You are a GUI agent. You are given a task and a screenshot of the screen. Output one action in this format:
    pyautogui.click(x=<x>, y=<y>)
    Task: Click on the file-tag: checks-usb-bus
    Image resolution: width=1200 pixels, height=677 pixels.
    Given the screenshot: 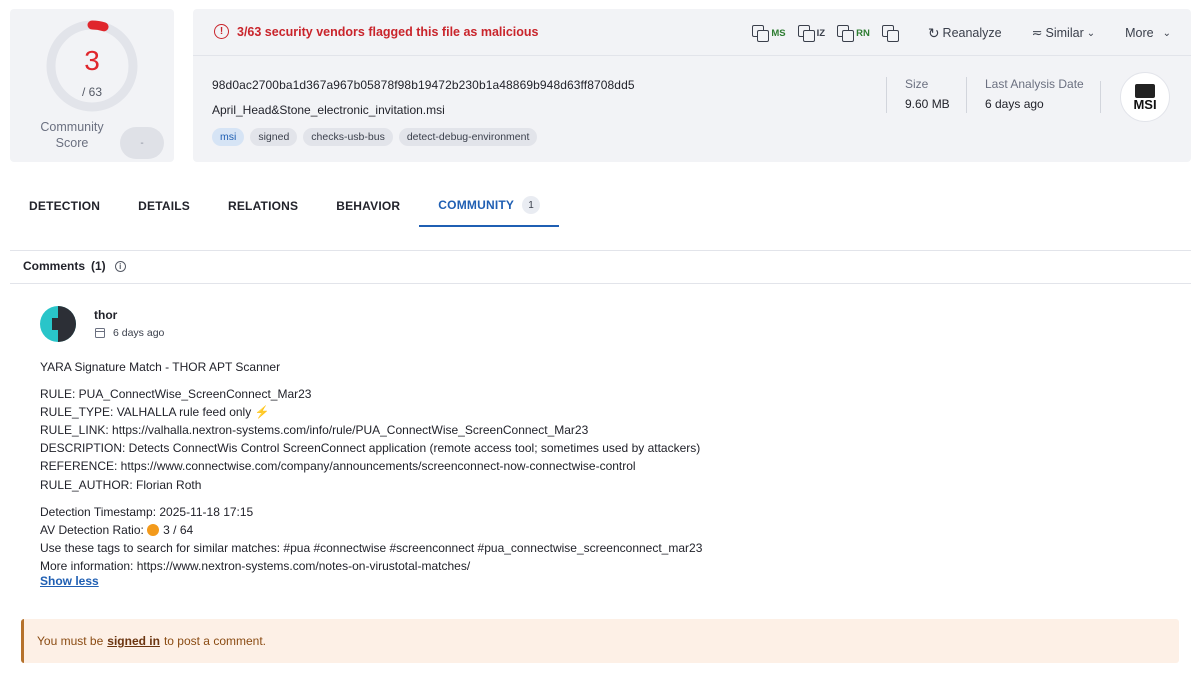 What is the action you would take?
    pyautogui.click(x=348, y=137)
    